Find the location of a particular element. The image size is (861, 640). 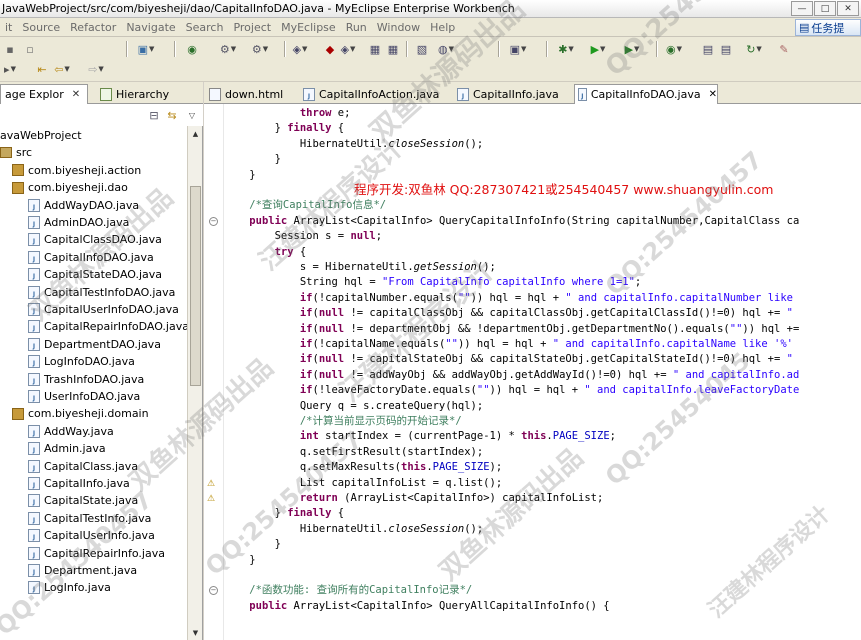

tree-item-label: AdminDAO.java is located at coordinates (87, 222).